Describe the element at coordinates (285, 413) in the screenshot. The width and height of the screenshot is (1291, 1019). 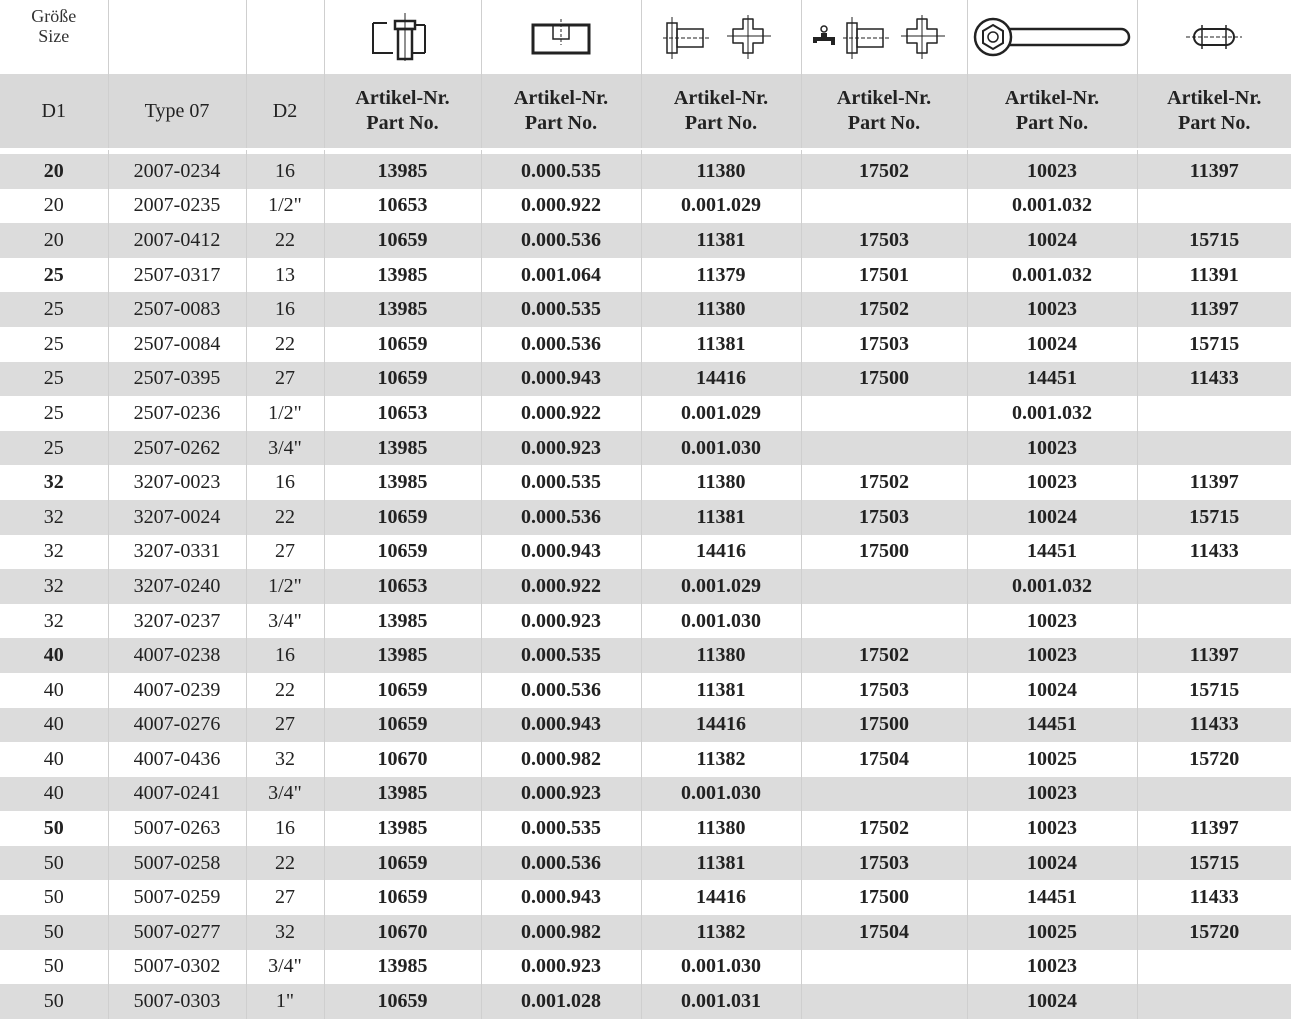
I see `cell-d2: 1/2"` at that location.